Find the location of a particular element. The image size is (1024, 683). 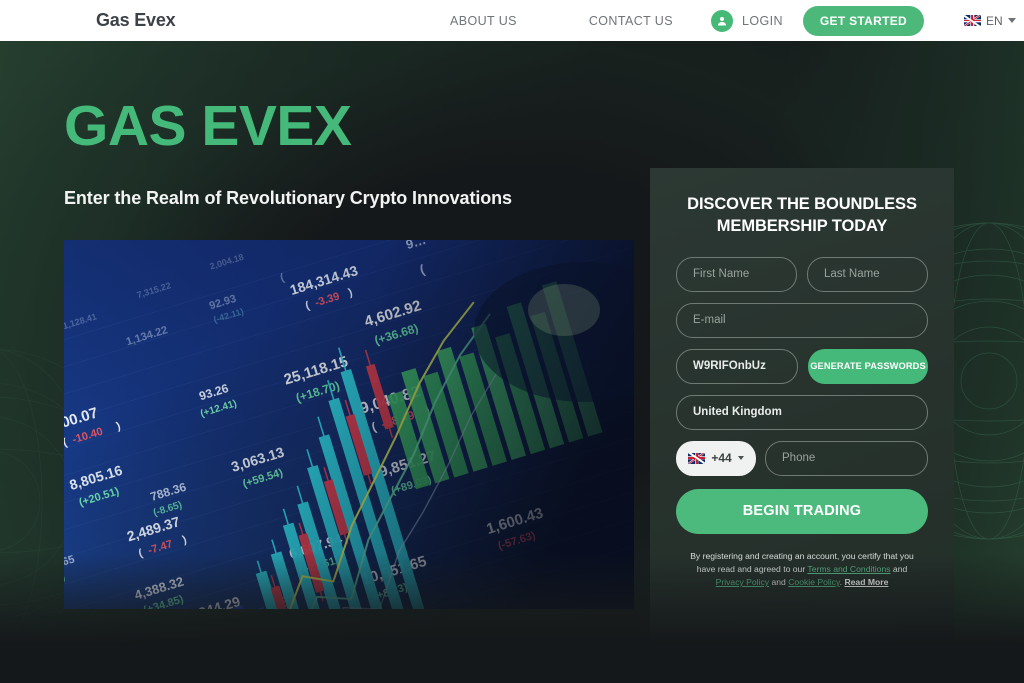

name-field-row is located at coordinates (802, 274).